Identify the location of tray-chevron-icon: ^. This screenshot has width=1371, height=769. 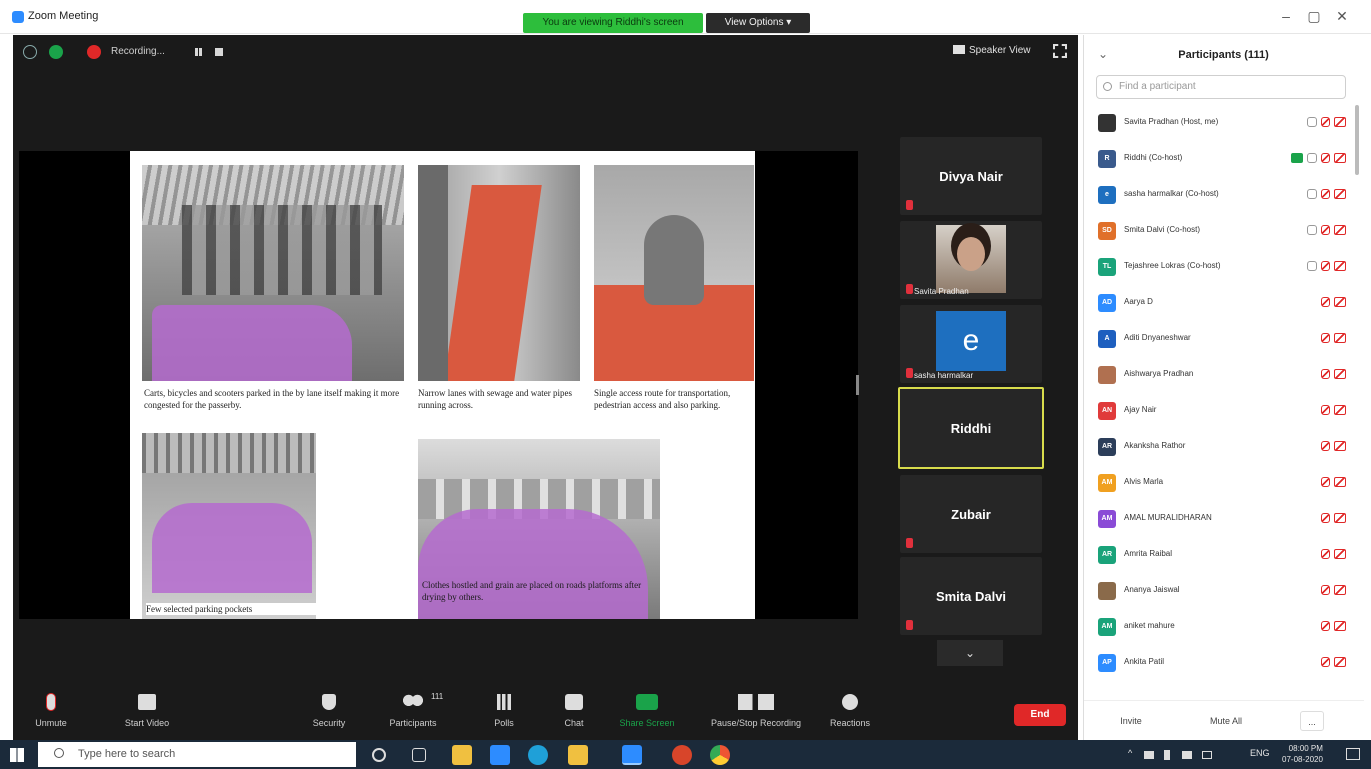
(1130, 753).